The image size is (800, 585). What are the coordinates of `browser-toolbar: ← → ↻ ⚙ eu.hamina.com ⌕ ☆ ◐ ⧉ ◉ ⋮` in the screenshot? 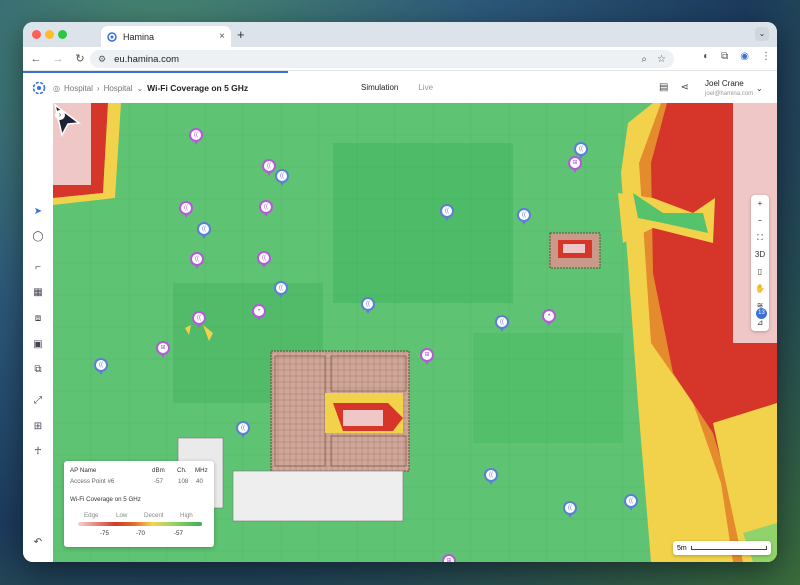 It's located at (400, 59).